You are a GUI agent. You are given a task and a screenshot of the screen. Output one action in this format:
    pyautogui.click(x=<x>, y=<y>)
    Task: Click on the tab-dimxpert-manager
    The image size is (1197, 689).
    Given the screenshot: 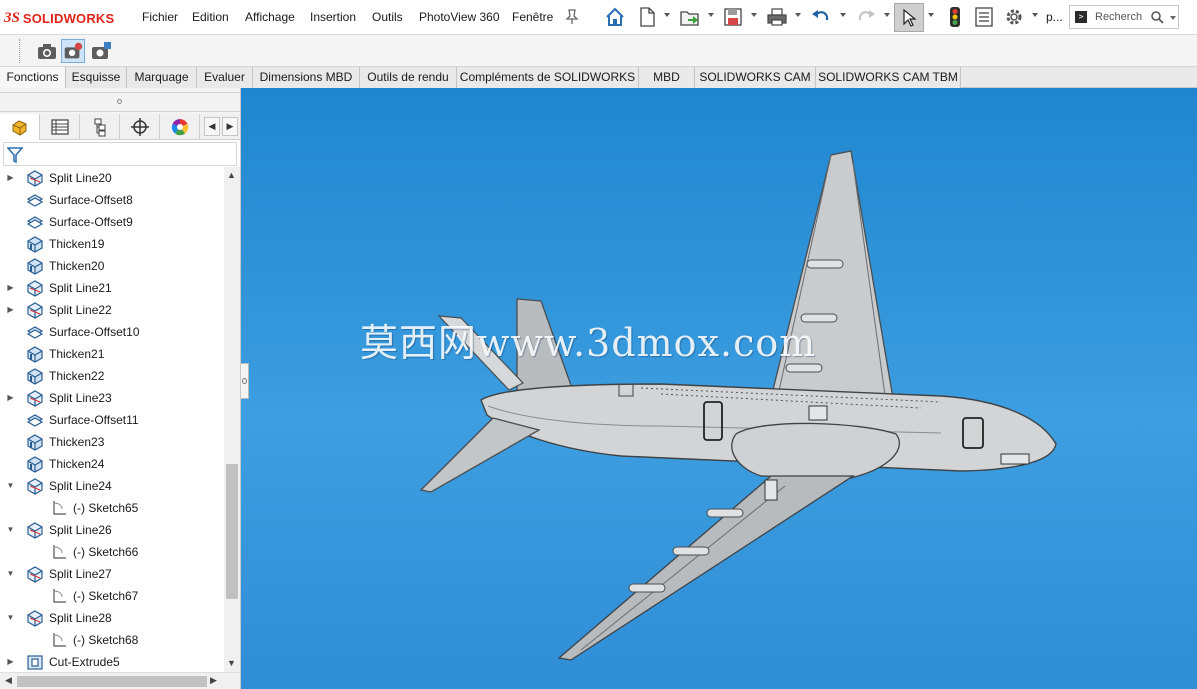 What is the action you would take?
    pyautogui.click(x=140, y=127)
    